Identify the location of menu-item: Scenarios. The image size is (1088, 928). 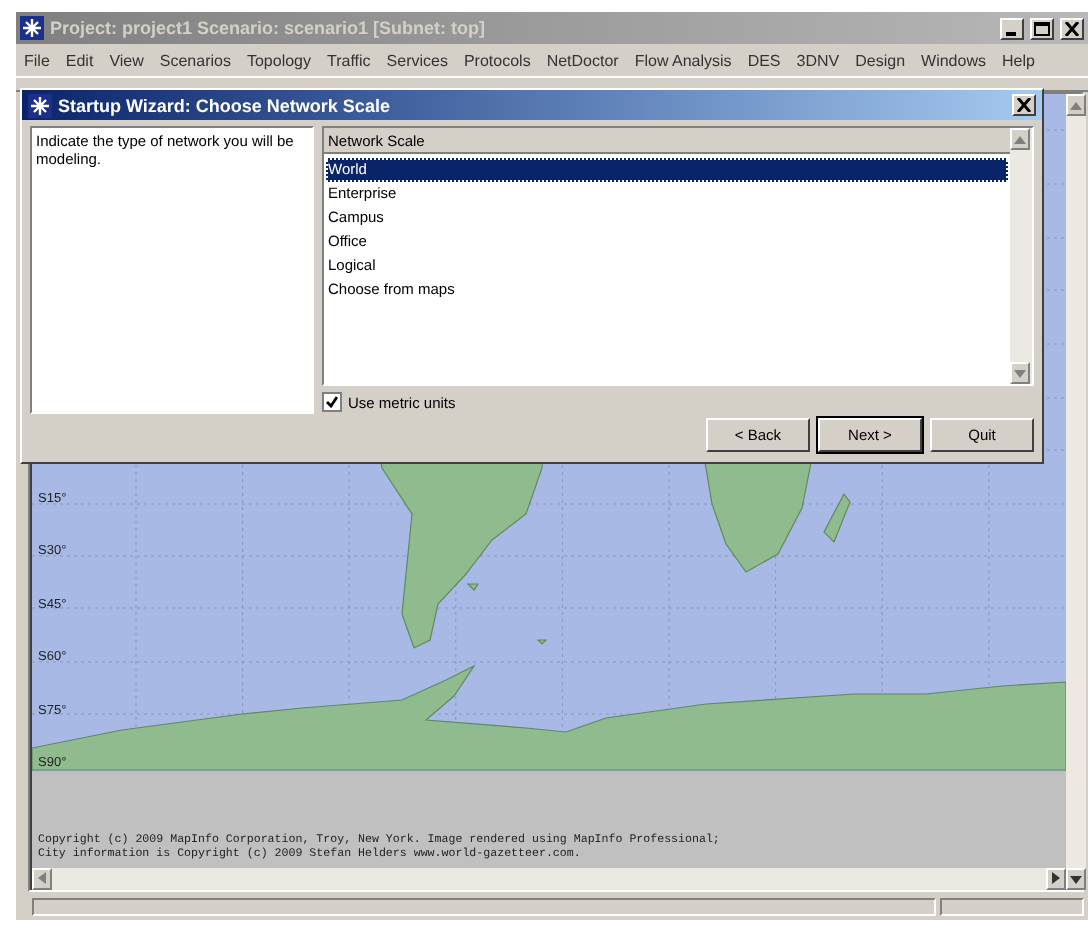
(195, 60).